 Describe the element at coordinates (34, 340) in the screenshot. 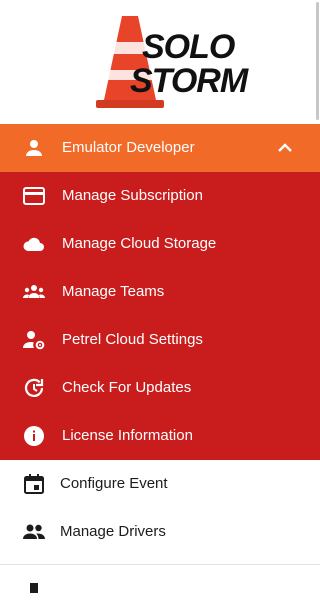

I see `person-gear-icon` at that location.